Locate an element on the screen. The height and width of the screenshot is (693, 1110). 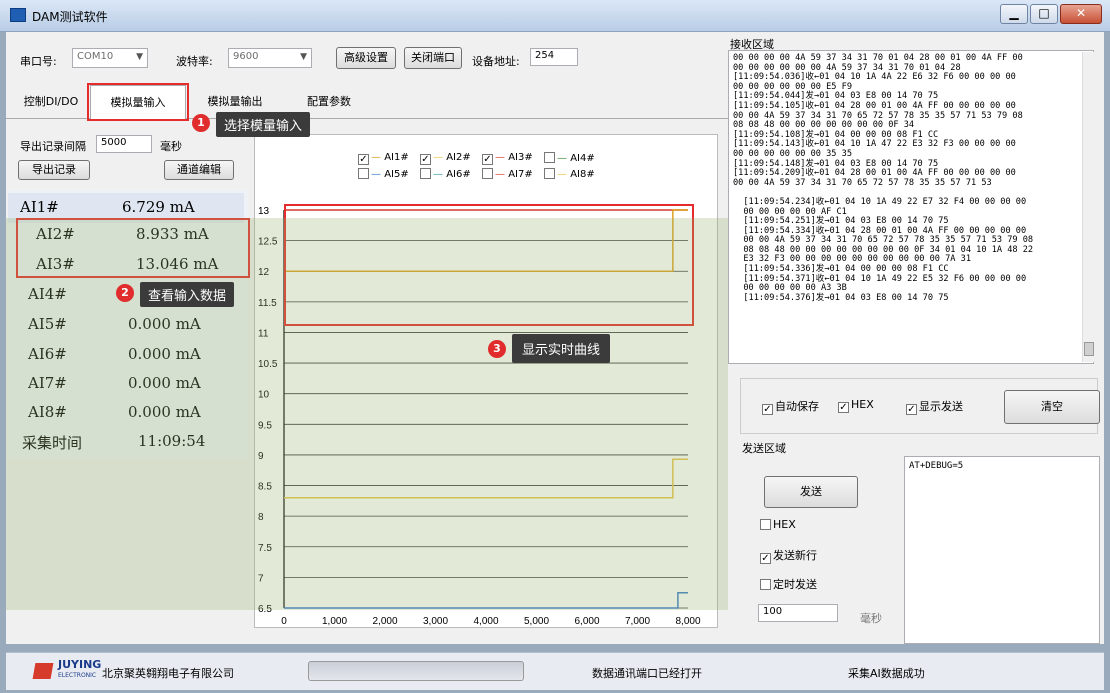
port-select: COM10 ▼ is located at coordinates (110, 58).